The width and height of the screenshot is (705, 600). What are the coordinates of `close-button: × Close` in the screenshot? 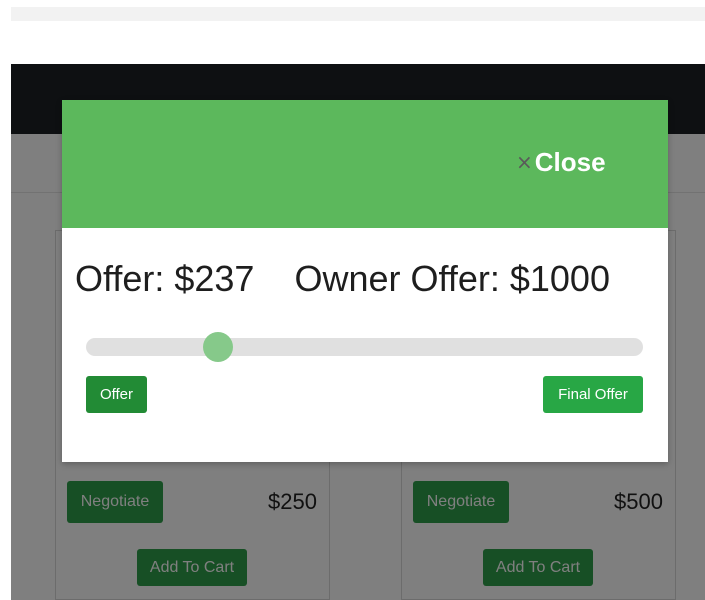 It's located at (561, 162).